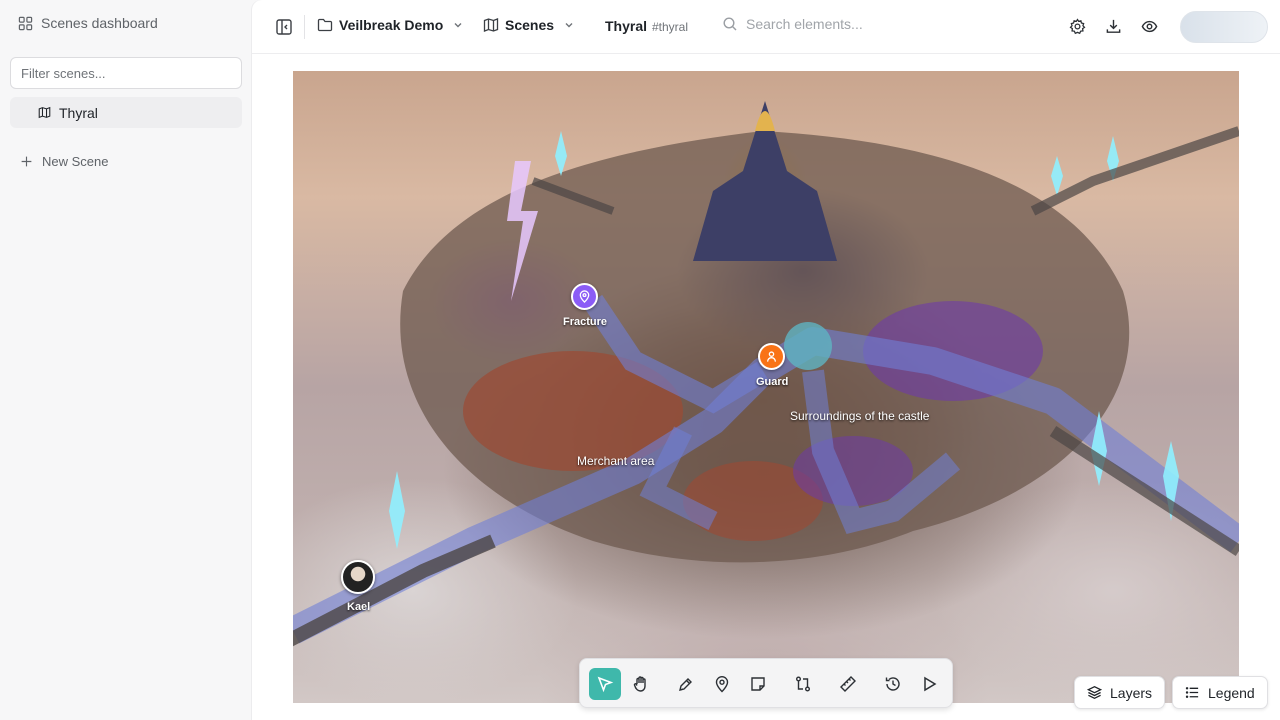 Image resolution: width=1280 pixels, height=720 pixels. Describe the element at coordinates (325, 25) in the screenshot. I see `folder-icon` at that location.